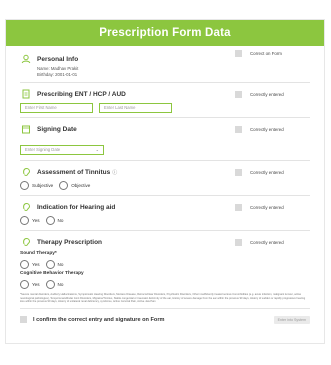 The width and height of the screenshot is (331, 365). I want to click on personal-info-title: Personal Info, so click(58, 59).